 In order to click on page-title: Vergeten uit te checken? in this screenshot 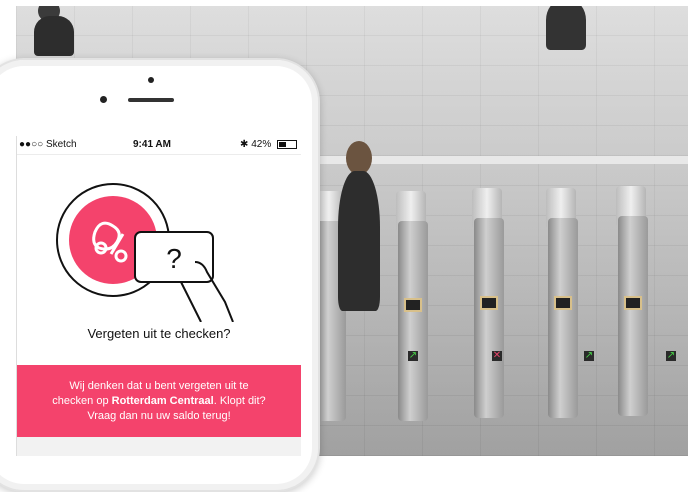, I will do `click(159, 333)`.